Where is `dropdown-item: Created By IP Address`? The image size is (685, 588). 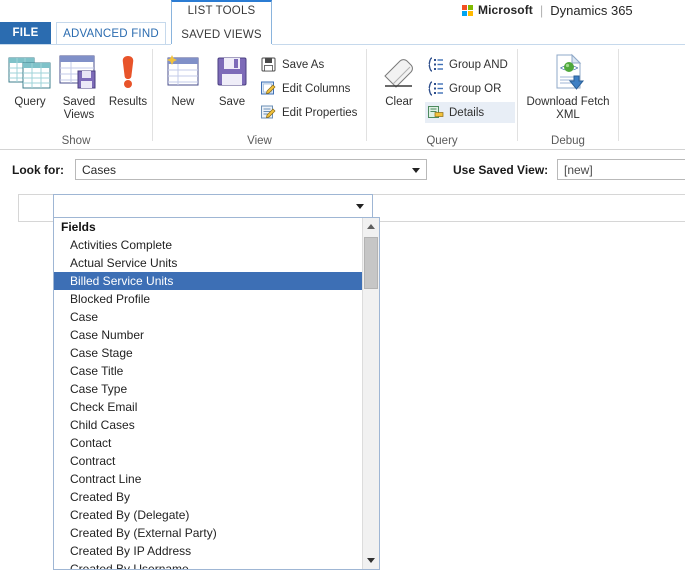
dropdown-item: Created By IP Address is located at coordinates (208, 551).